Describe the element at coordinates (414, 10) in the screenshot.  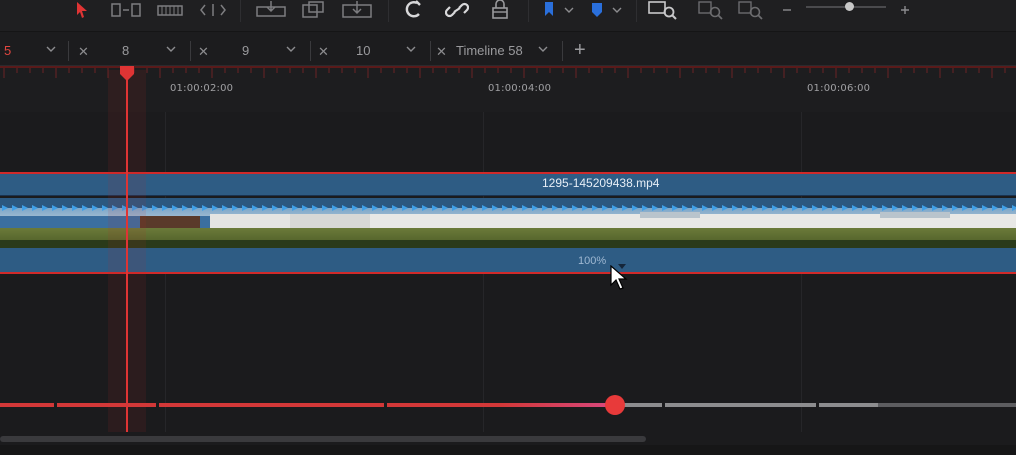
I see `snapping-icon` at that location.